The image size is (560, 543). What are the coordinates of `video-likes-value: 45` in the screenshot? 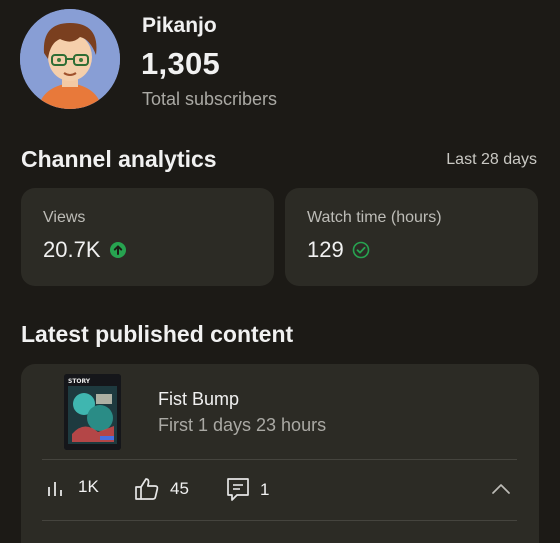 It's located at (179, 488).